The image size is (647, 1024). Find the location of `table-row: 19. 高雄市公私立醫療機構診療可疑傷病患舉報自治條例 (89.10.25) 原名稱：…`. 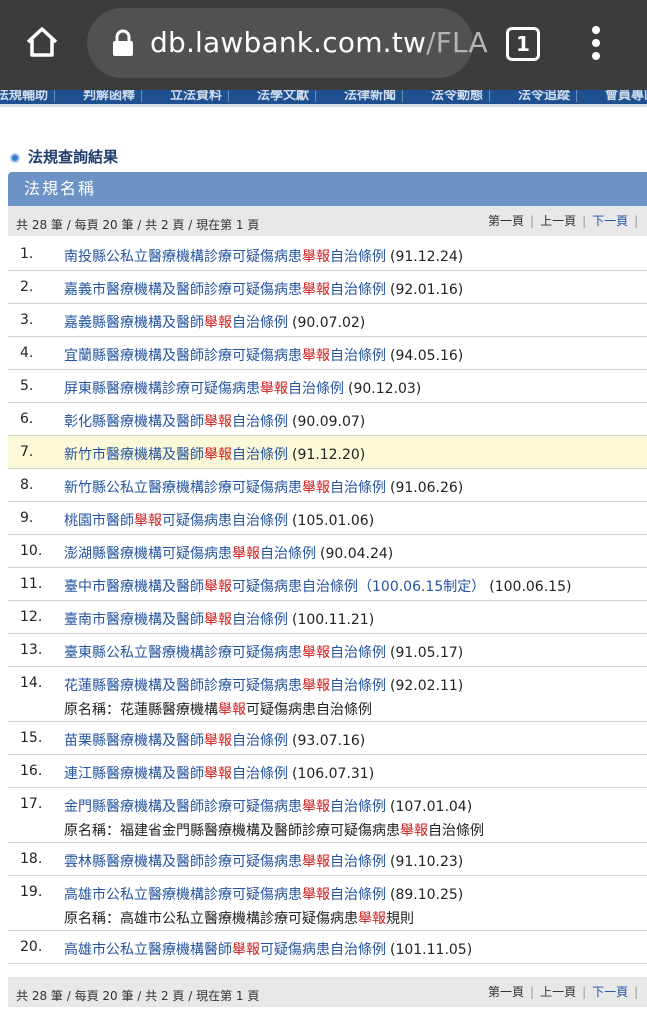

table-row: 19. 高雄市公私立醫療機構診療可疑傷病患舉報自治條例 (89.10.25) 原名稱：… is located at coordinates (327, 903).